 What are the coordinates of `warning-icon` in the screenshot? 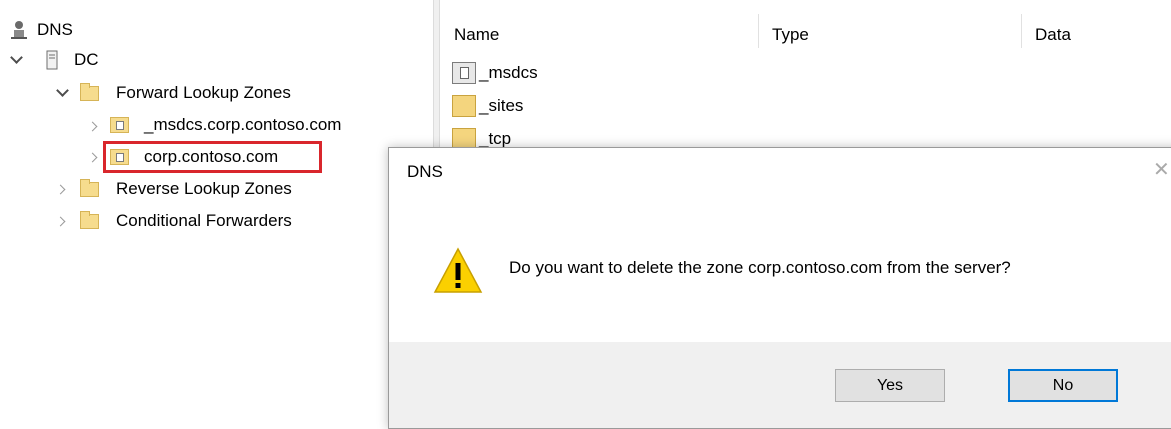 It's located at (458, 270).